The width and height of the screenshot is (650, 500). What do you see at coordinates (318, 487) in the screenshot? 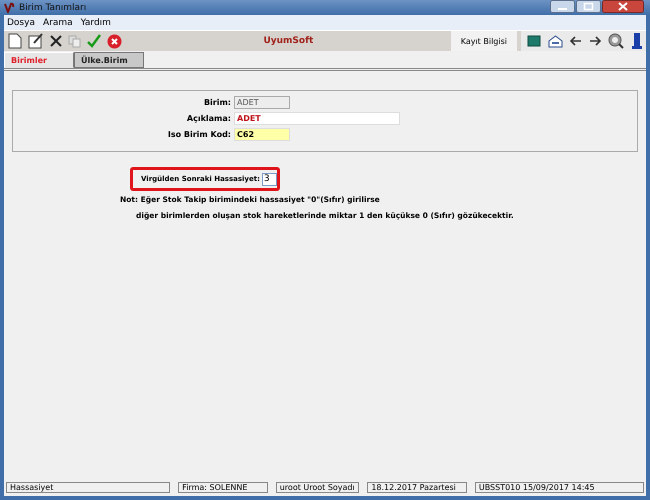
I see `status-field: uroot Uroot Soyadı` at bounding box center [318, 487].